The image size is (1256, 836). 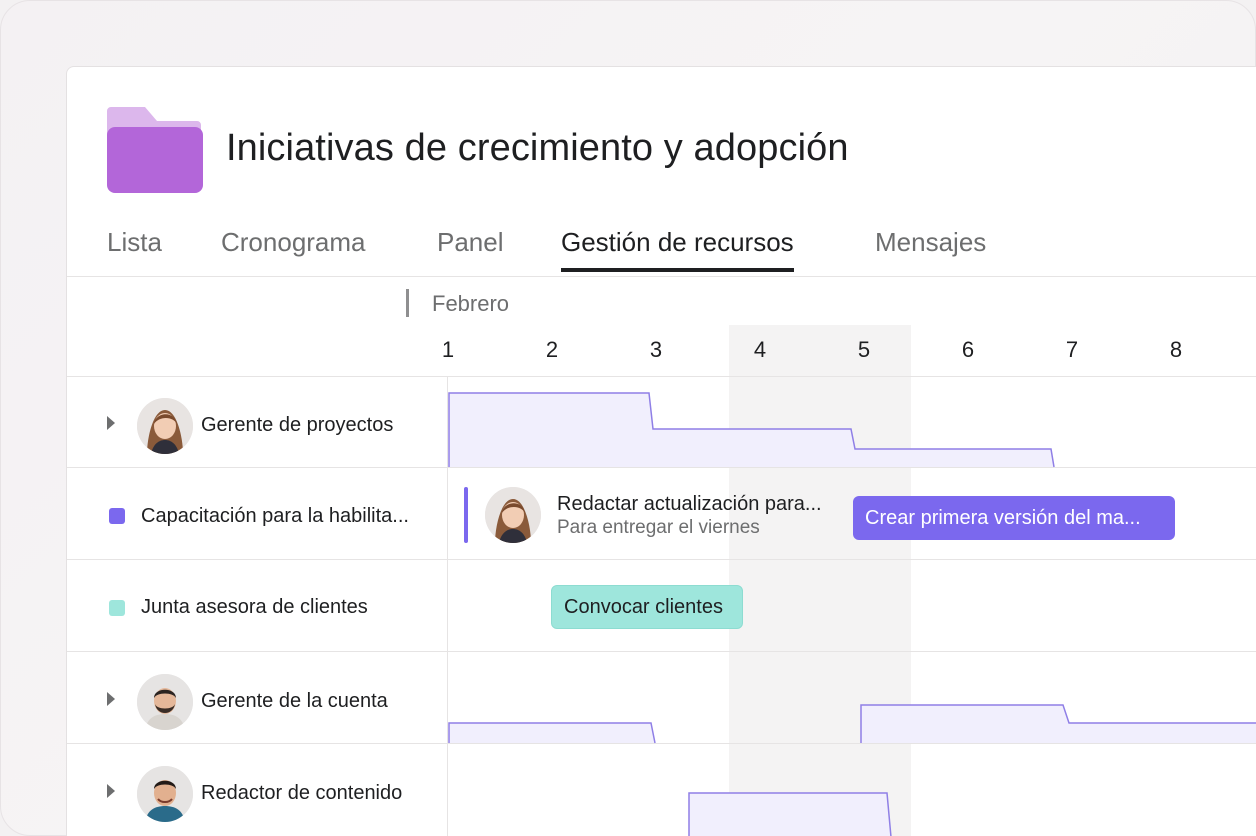 I want to click on workload-area-project-manager, so click(x=751, y=430).